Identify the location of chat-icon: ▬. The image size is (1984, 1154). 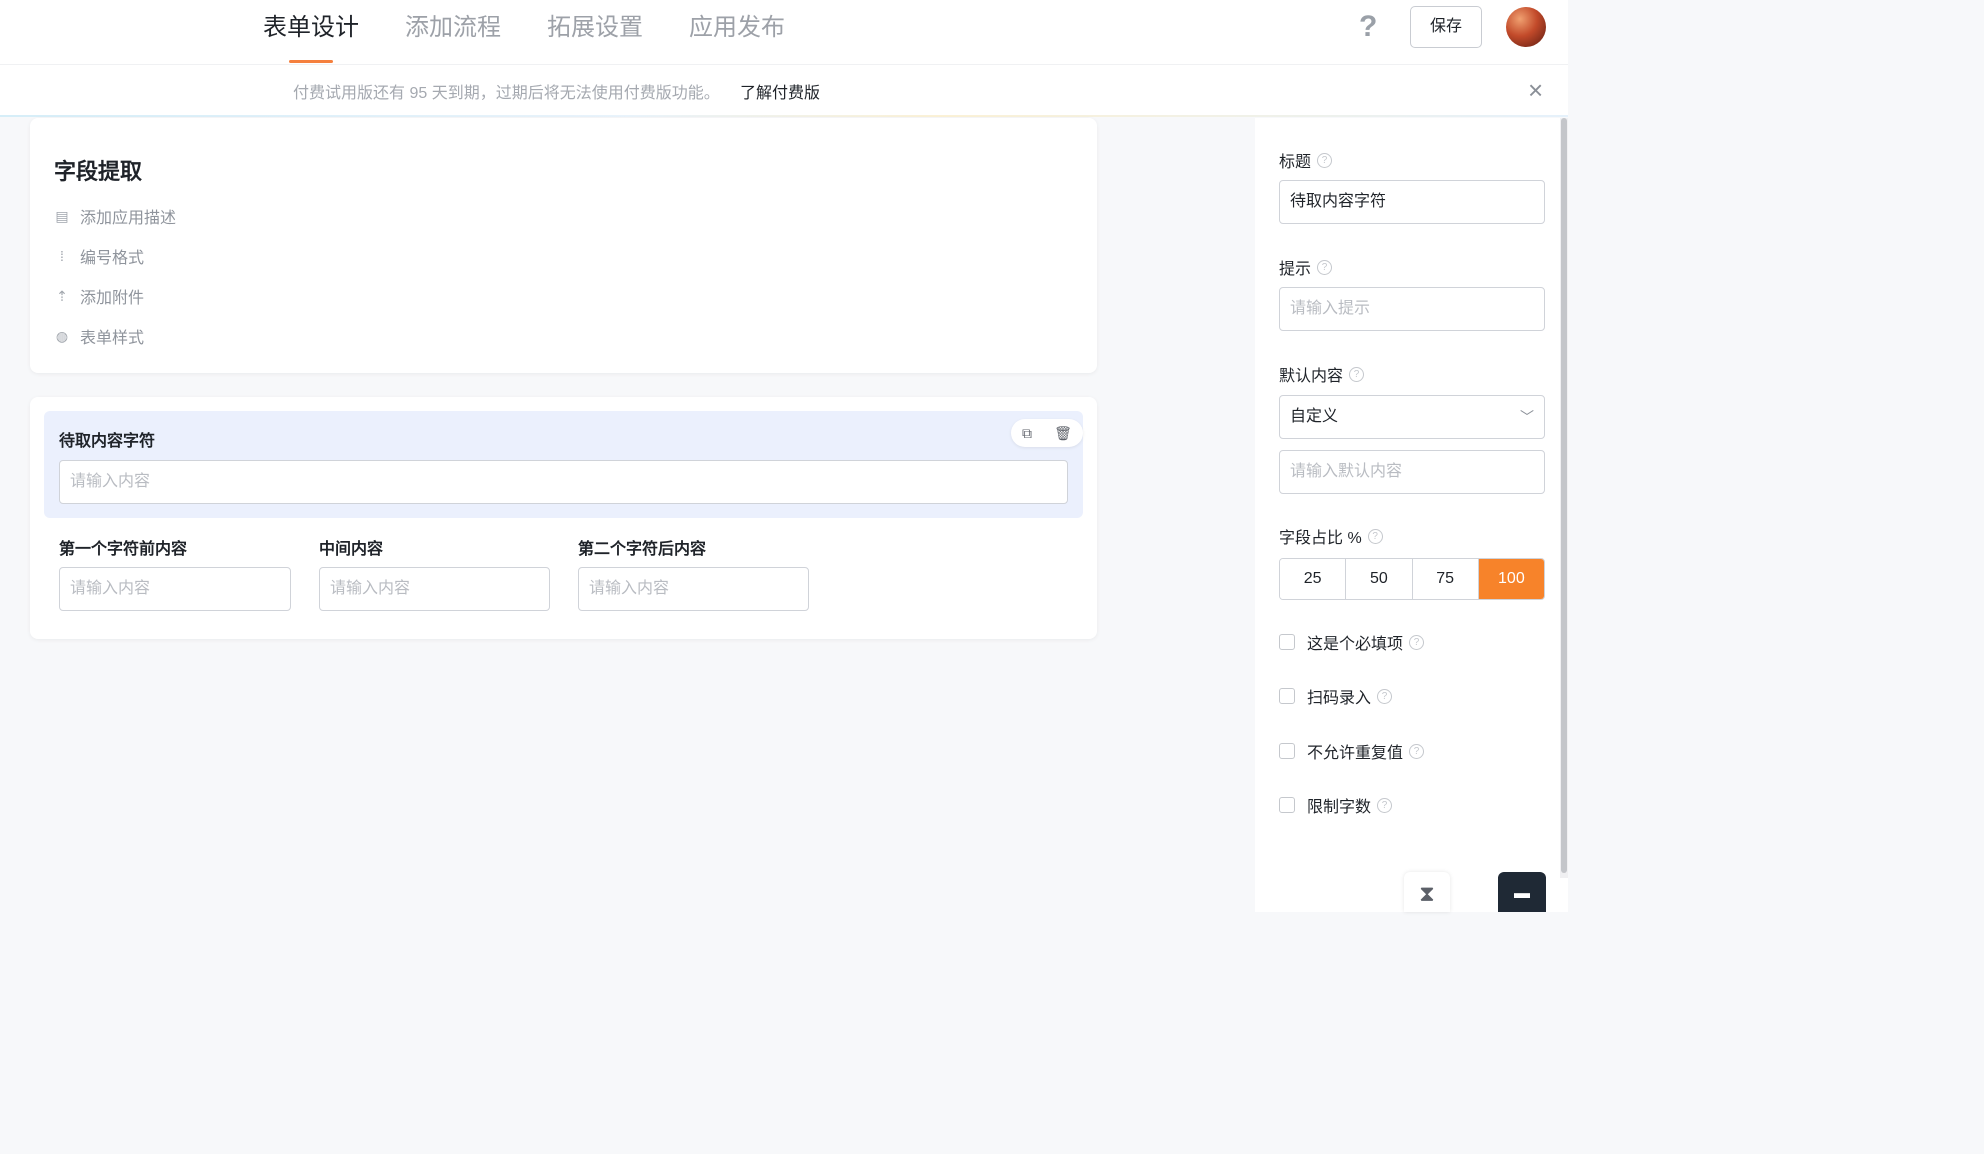
(1522, 893).